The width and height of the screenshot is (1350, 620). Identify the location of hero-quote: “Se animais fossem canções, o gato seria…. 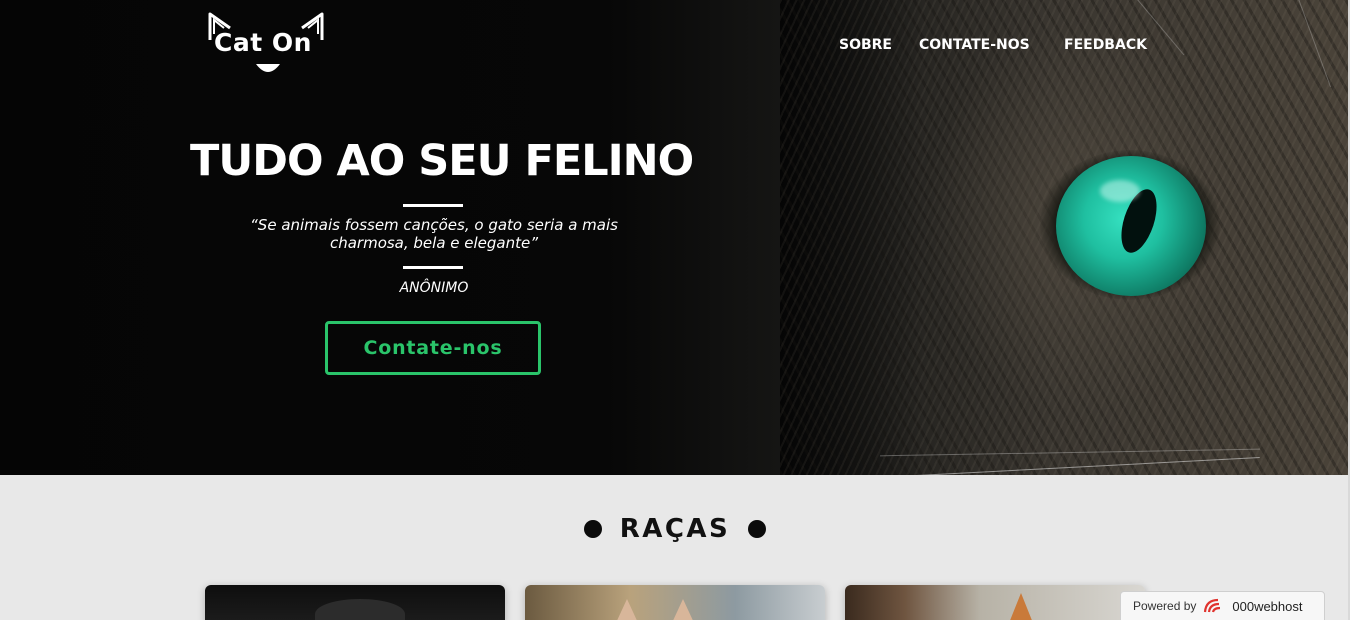
(434, 234).